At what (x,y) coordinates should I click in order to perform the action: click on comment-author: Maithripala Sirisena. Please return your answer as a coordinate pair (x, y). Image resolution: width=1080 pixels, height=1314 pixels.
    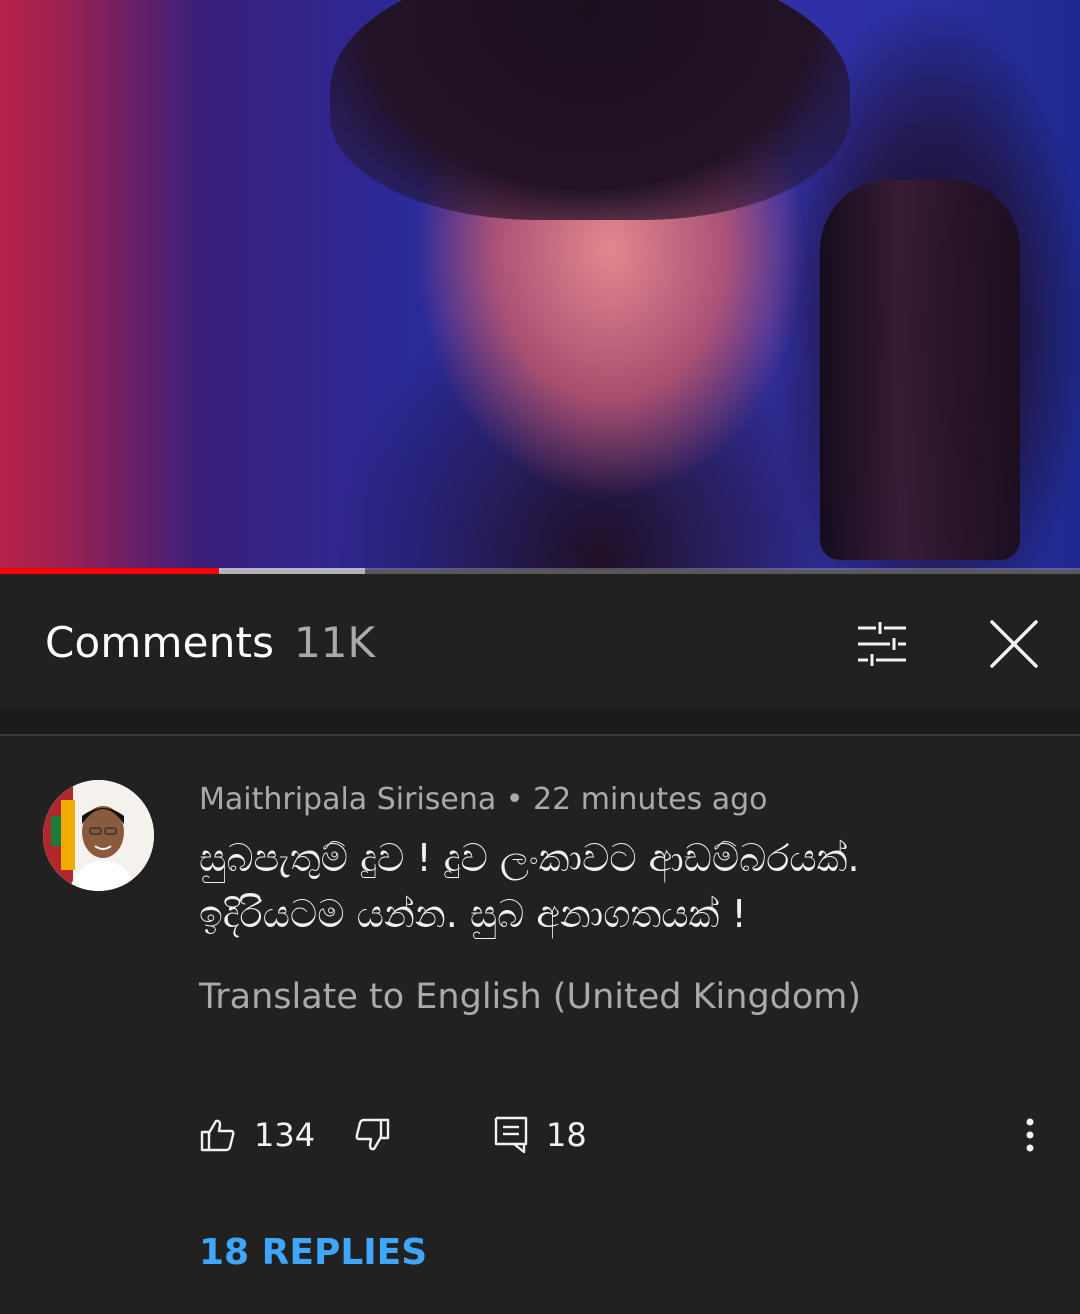
    Looking at the image, I should click on (347, 799).